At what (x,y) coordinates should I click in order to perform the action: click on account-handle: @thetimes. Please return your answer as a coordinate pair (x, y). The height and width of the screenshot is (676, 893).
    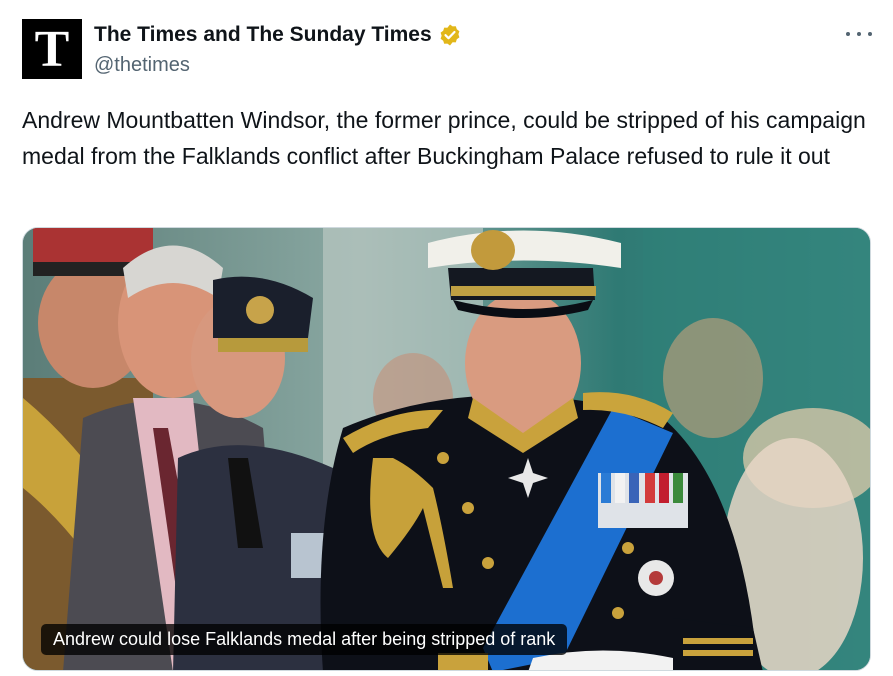
    Looking at the image, I should click on (142, 65).